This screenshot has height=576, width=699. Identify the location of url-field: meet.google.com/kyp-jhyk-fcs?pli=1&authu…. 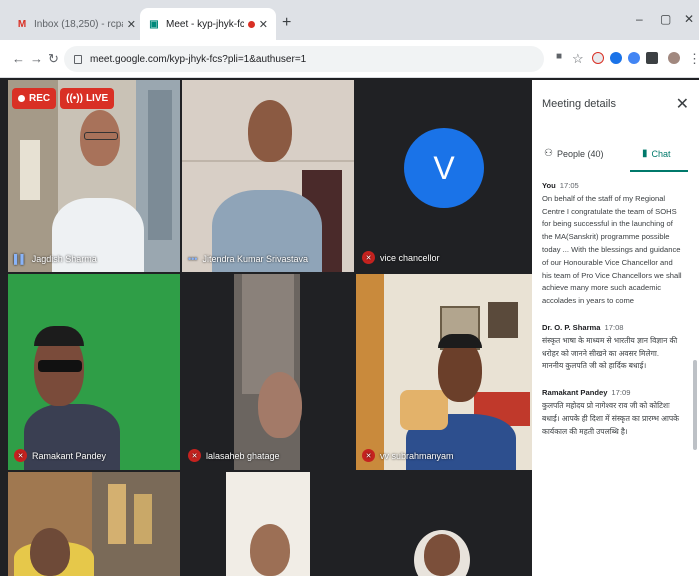
(304, 59).